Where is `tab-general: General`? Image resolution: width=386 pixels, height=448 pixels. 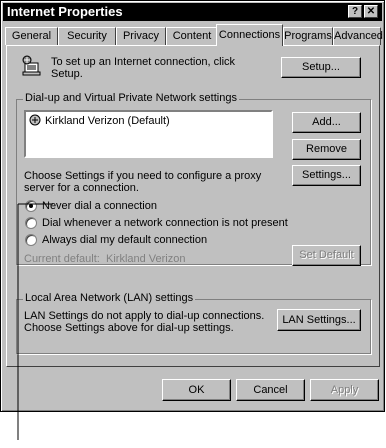 tab-general: General is located at coordinates (31, 36).